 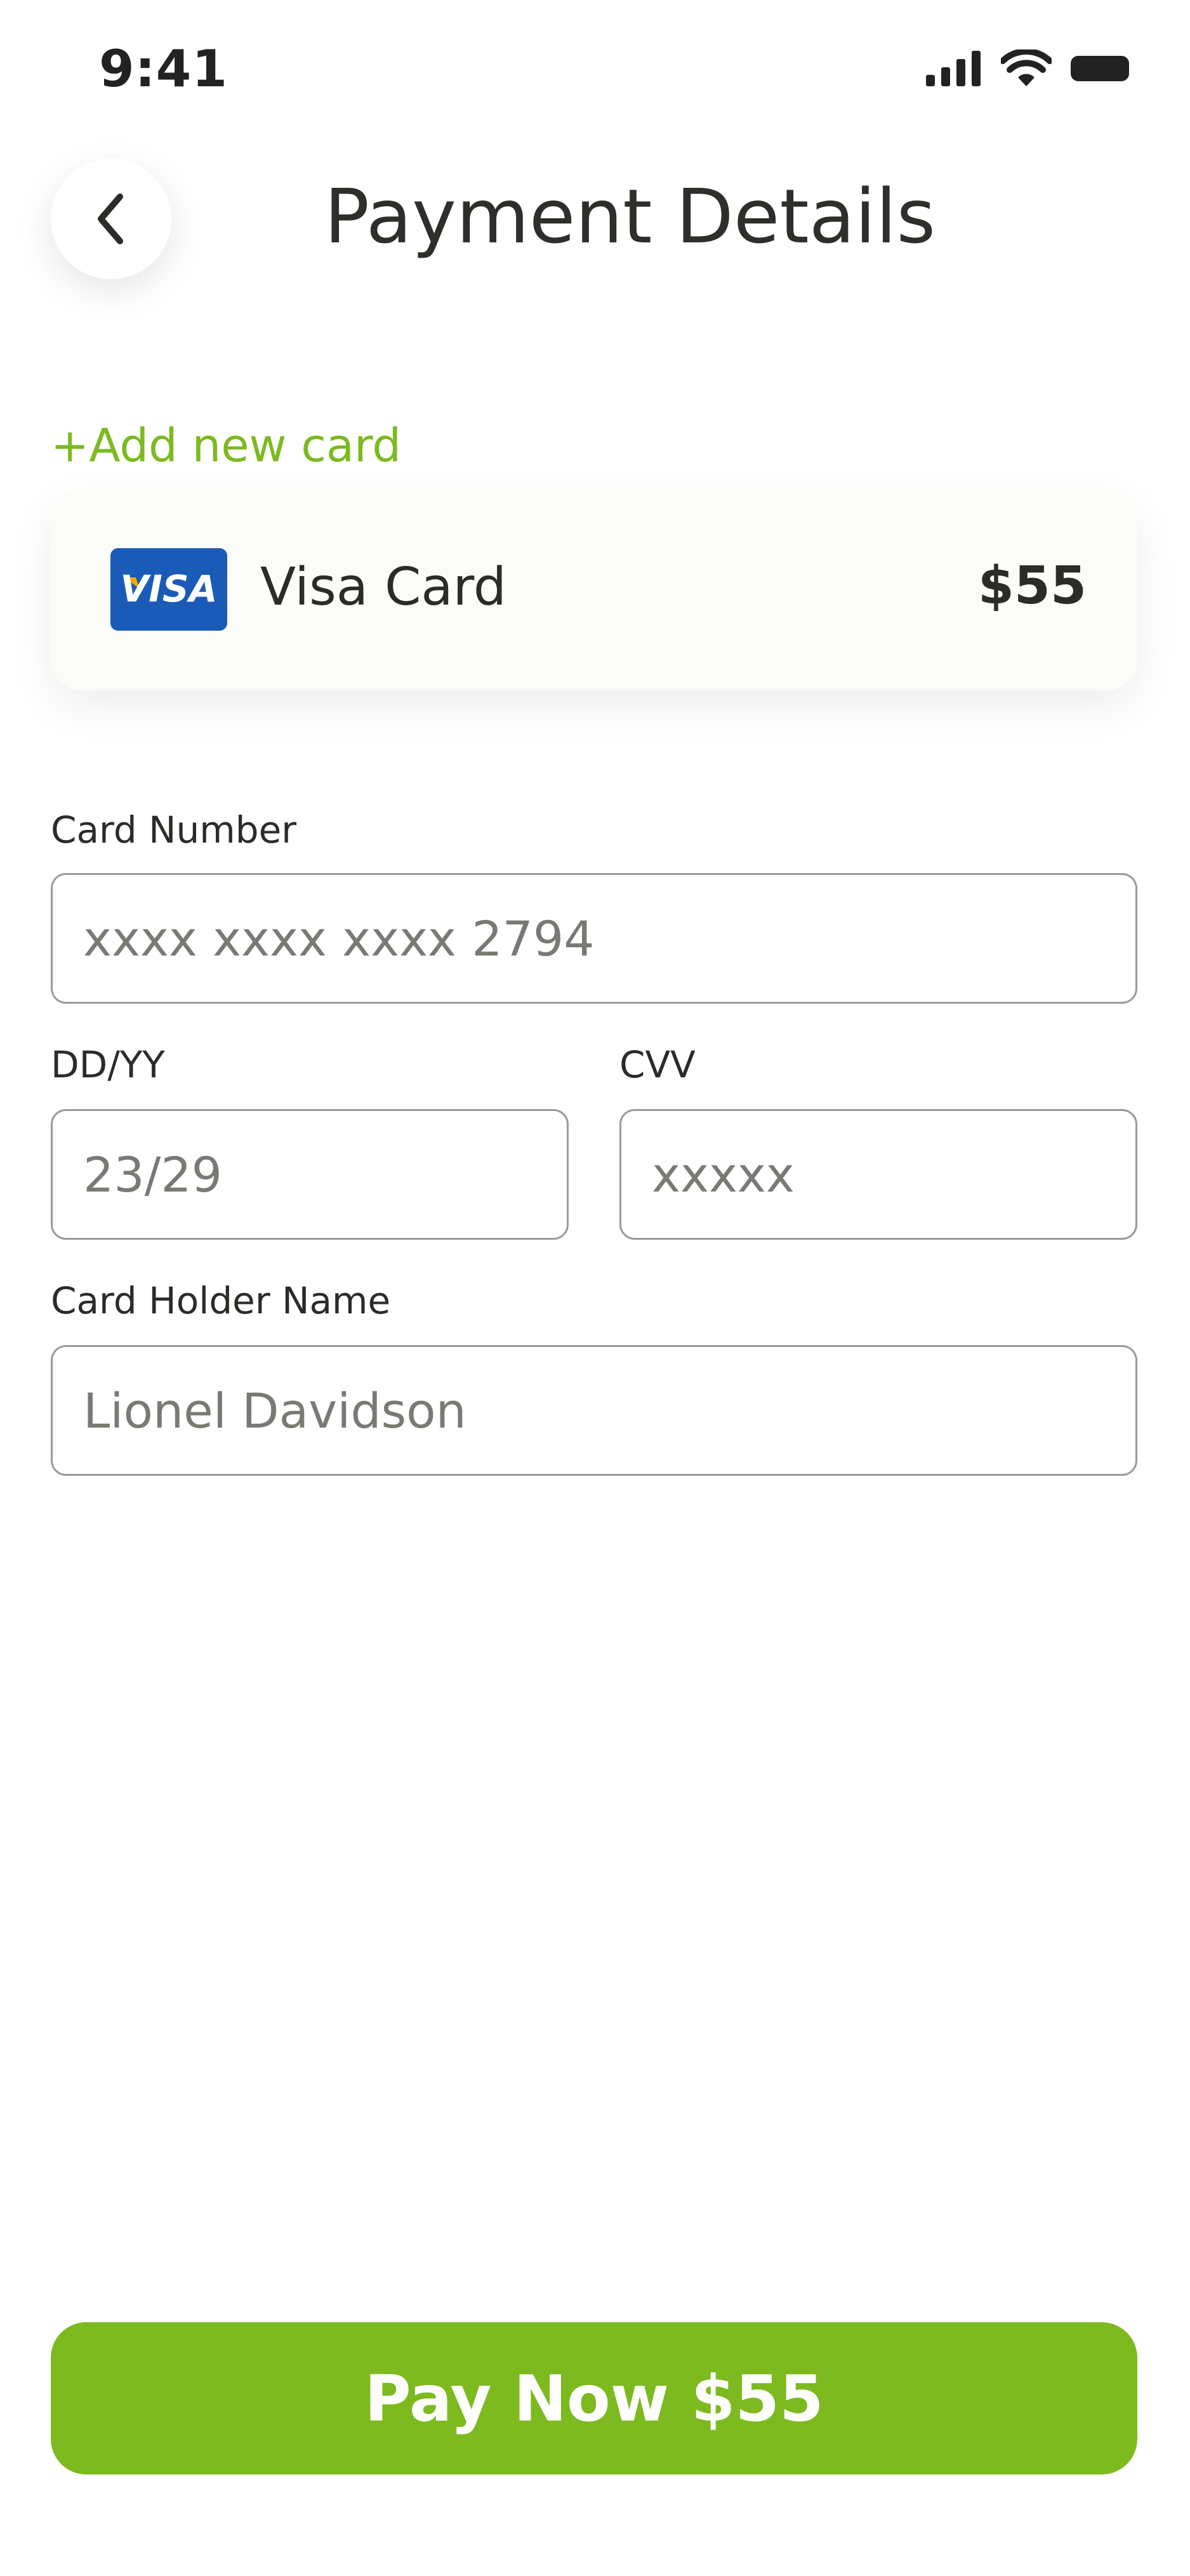 What do you see at coordinates (221, 1300) in the screenshot?
I see `card-holder-label: Card Holder Name` at bounding box center [221, 1300].